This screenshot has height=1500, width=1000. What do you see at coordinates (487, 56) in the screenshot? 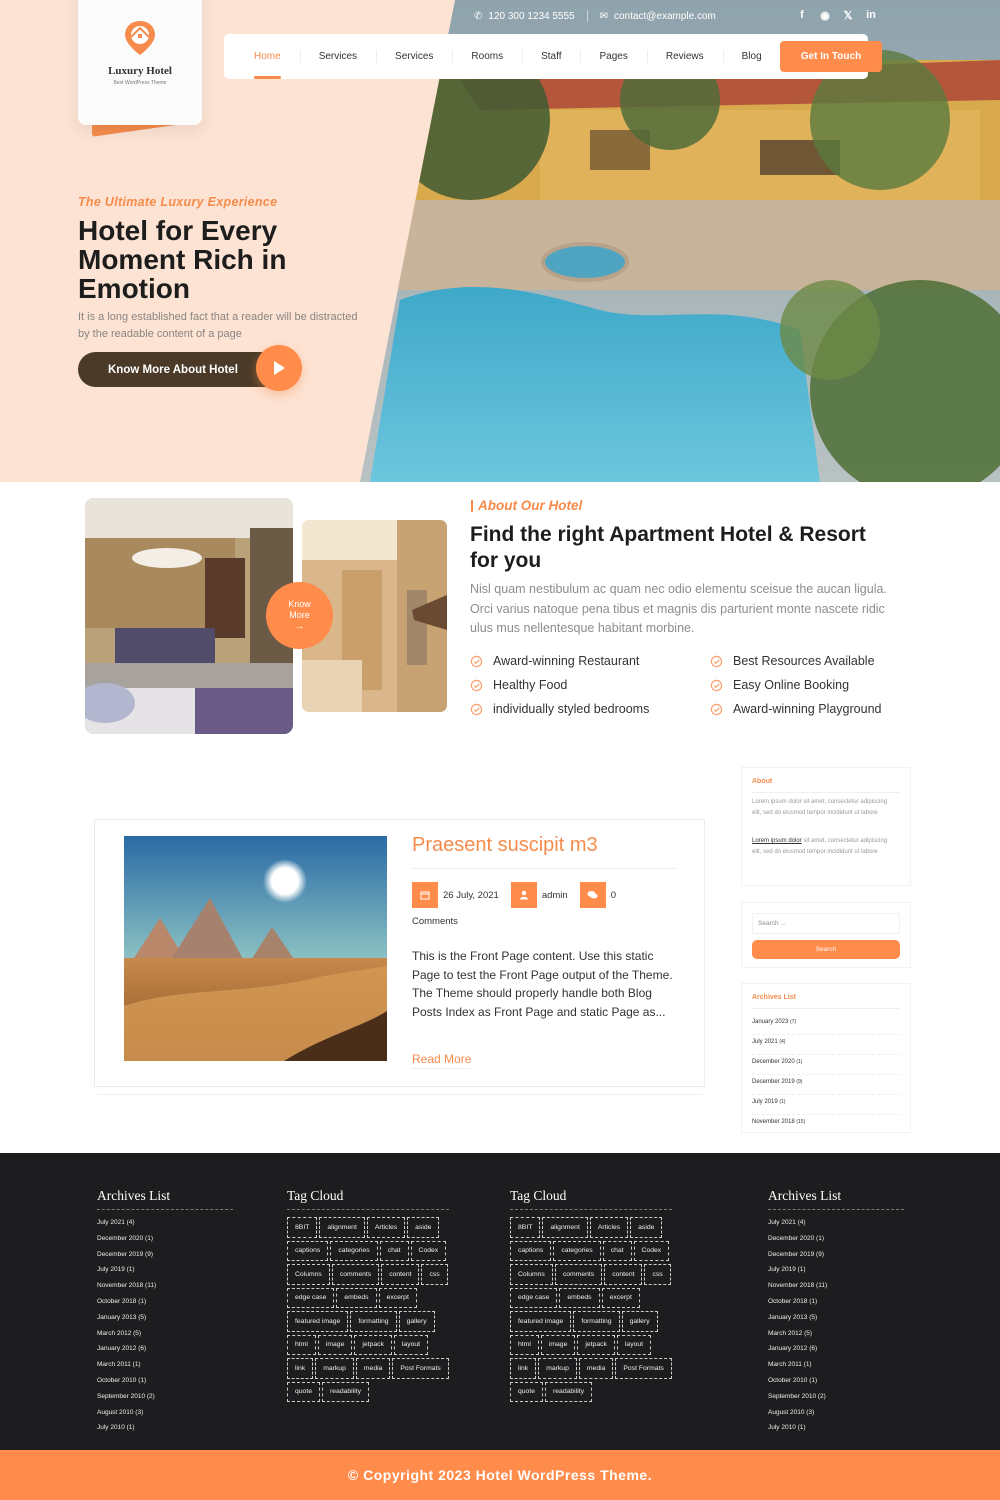
I see `nav-rooms: Rooms` at bounding box center [487, 56].